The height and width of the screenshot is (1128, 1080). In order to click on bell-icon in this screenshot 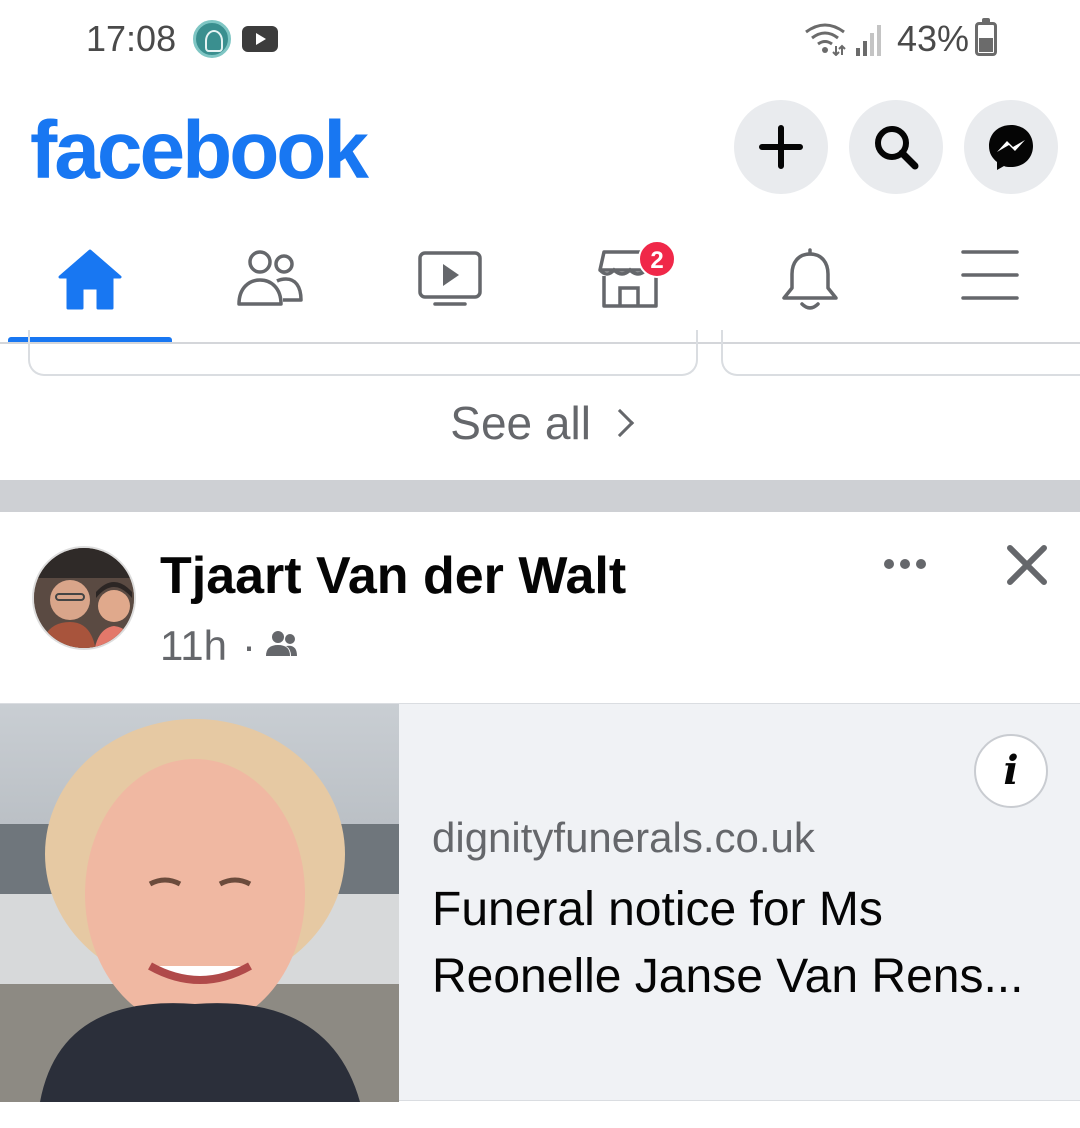, I will do `click(810, 279)`.